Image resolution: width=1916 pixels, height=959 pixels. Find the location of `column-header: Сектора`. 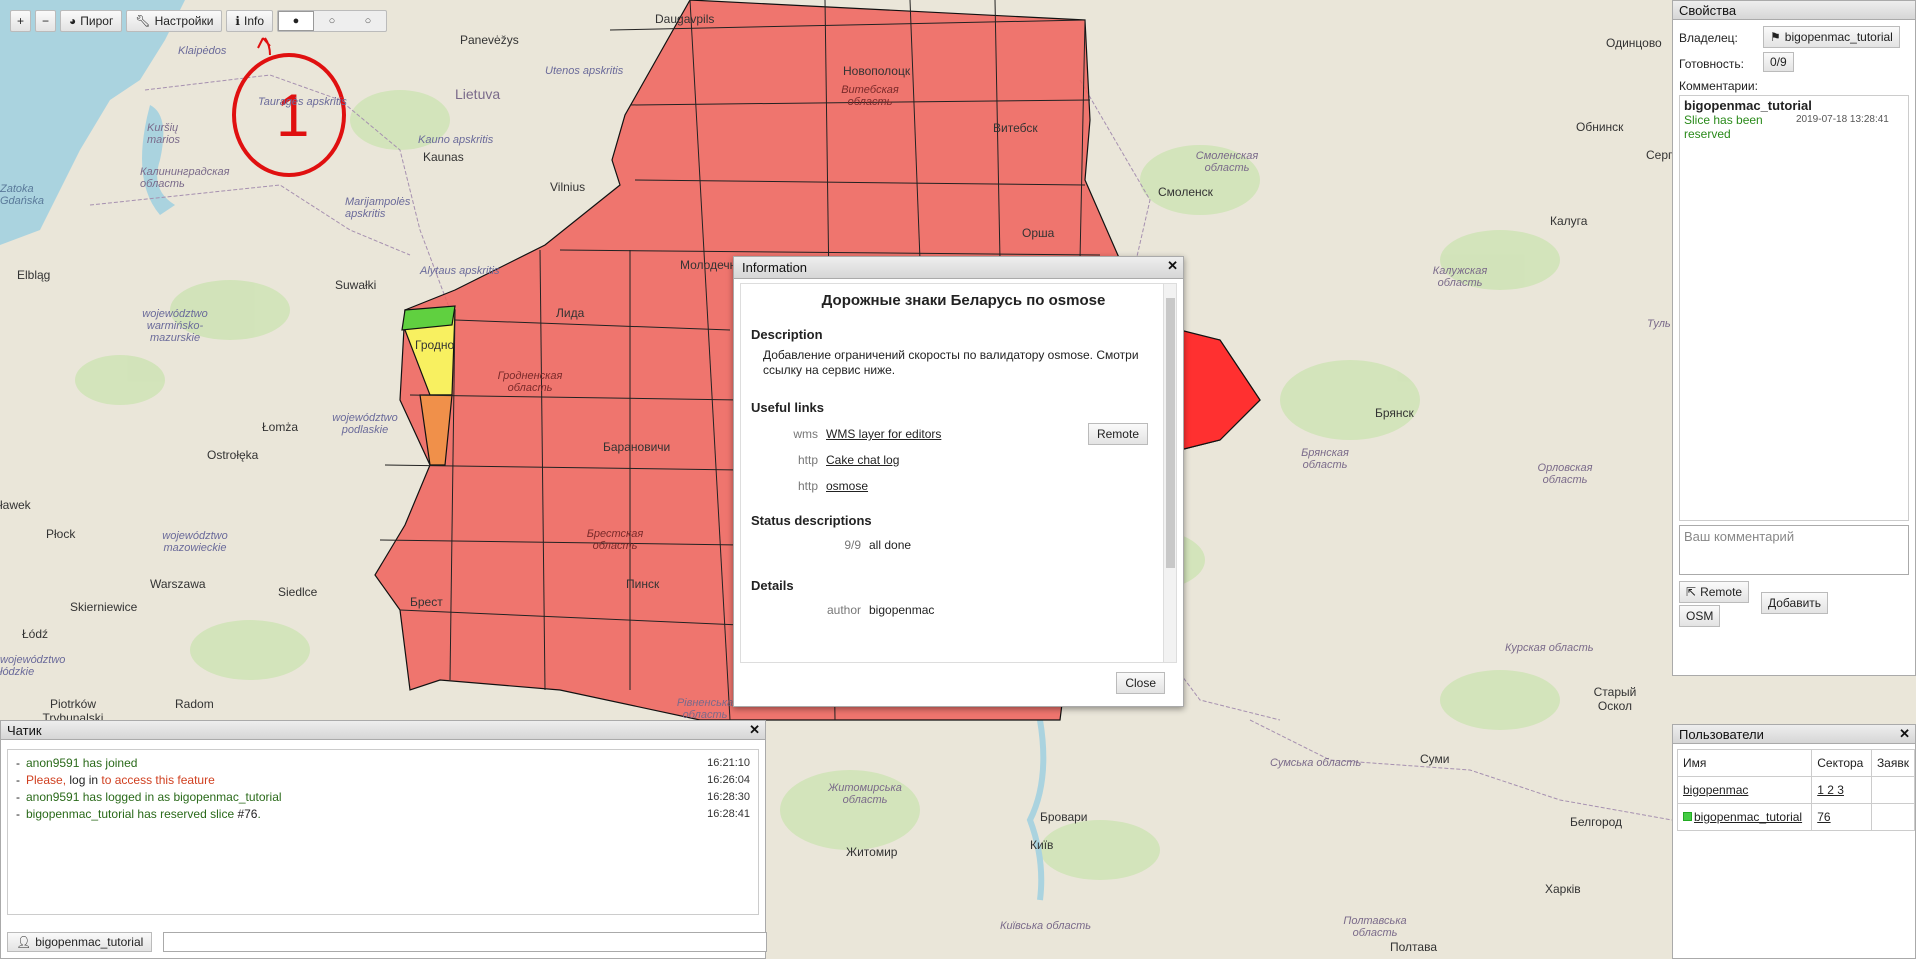

column-header: Сектора is located at coordinates (1841, 763).